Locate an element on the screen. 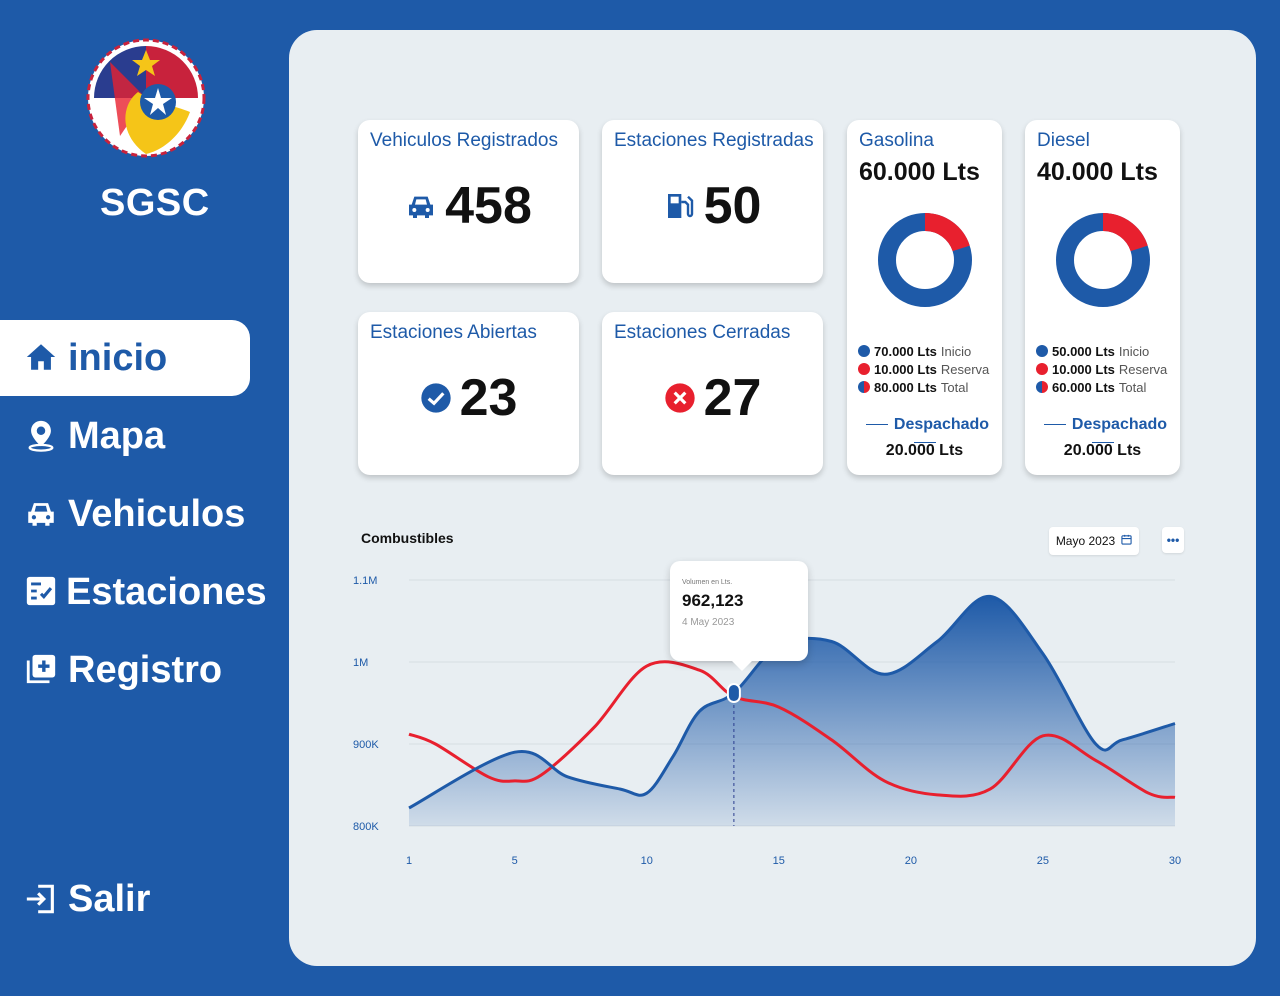  y-tick-label: 1.1M is located at coordinates (365, 581).